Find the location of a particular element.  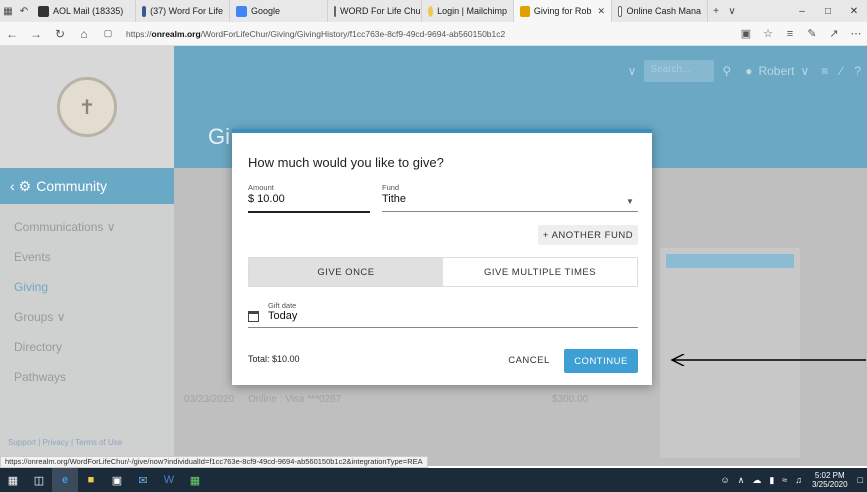

back-arrow-icon: ← is located at coordinates (12, 34).